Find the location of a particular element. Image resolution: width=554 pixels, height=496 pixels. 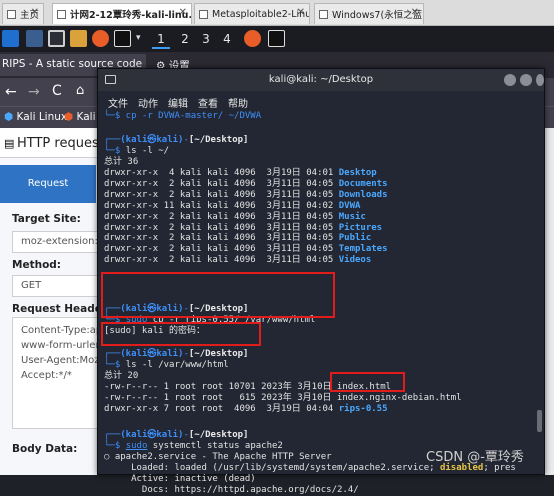

extension-icon: ▤ is located at coordinates (9, 143).